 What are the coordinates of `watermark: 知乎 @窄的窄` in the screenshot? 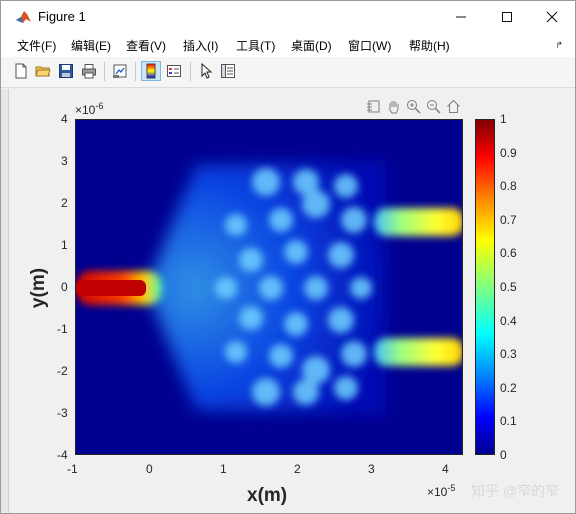 It's located at (515, 491).